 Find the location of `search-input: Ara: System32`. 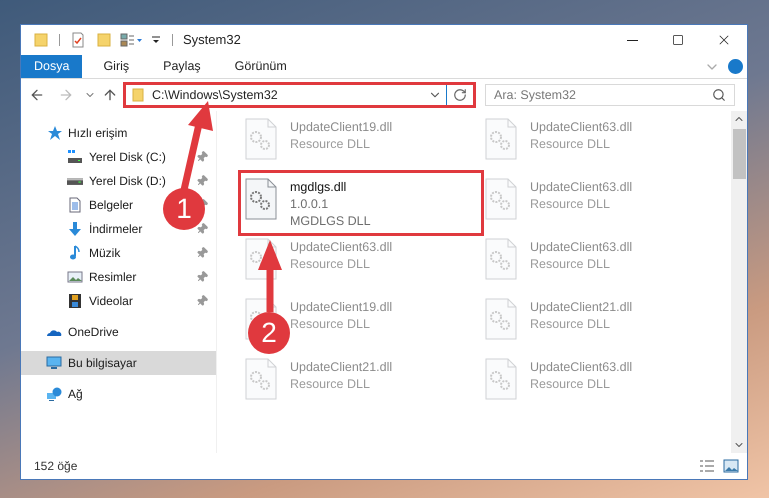

search-input: Ara: System32 is located at coordinates (603, 95).